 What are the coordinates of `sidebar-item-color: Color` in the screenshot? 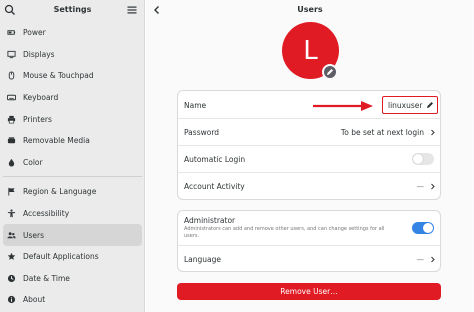 It's located at (72, 163).